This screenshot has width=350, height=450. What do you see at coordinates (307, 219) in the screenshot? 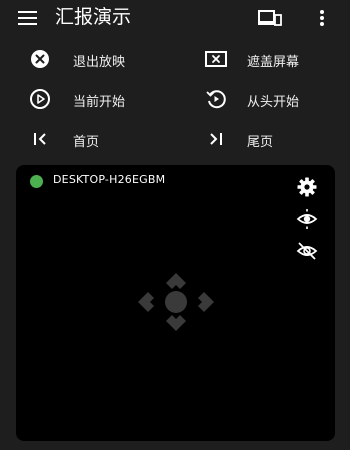
I see `eye-icon` at bounding box center [307, 219].